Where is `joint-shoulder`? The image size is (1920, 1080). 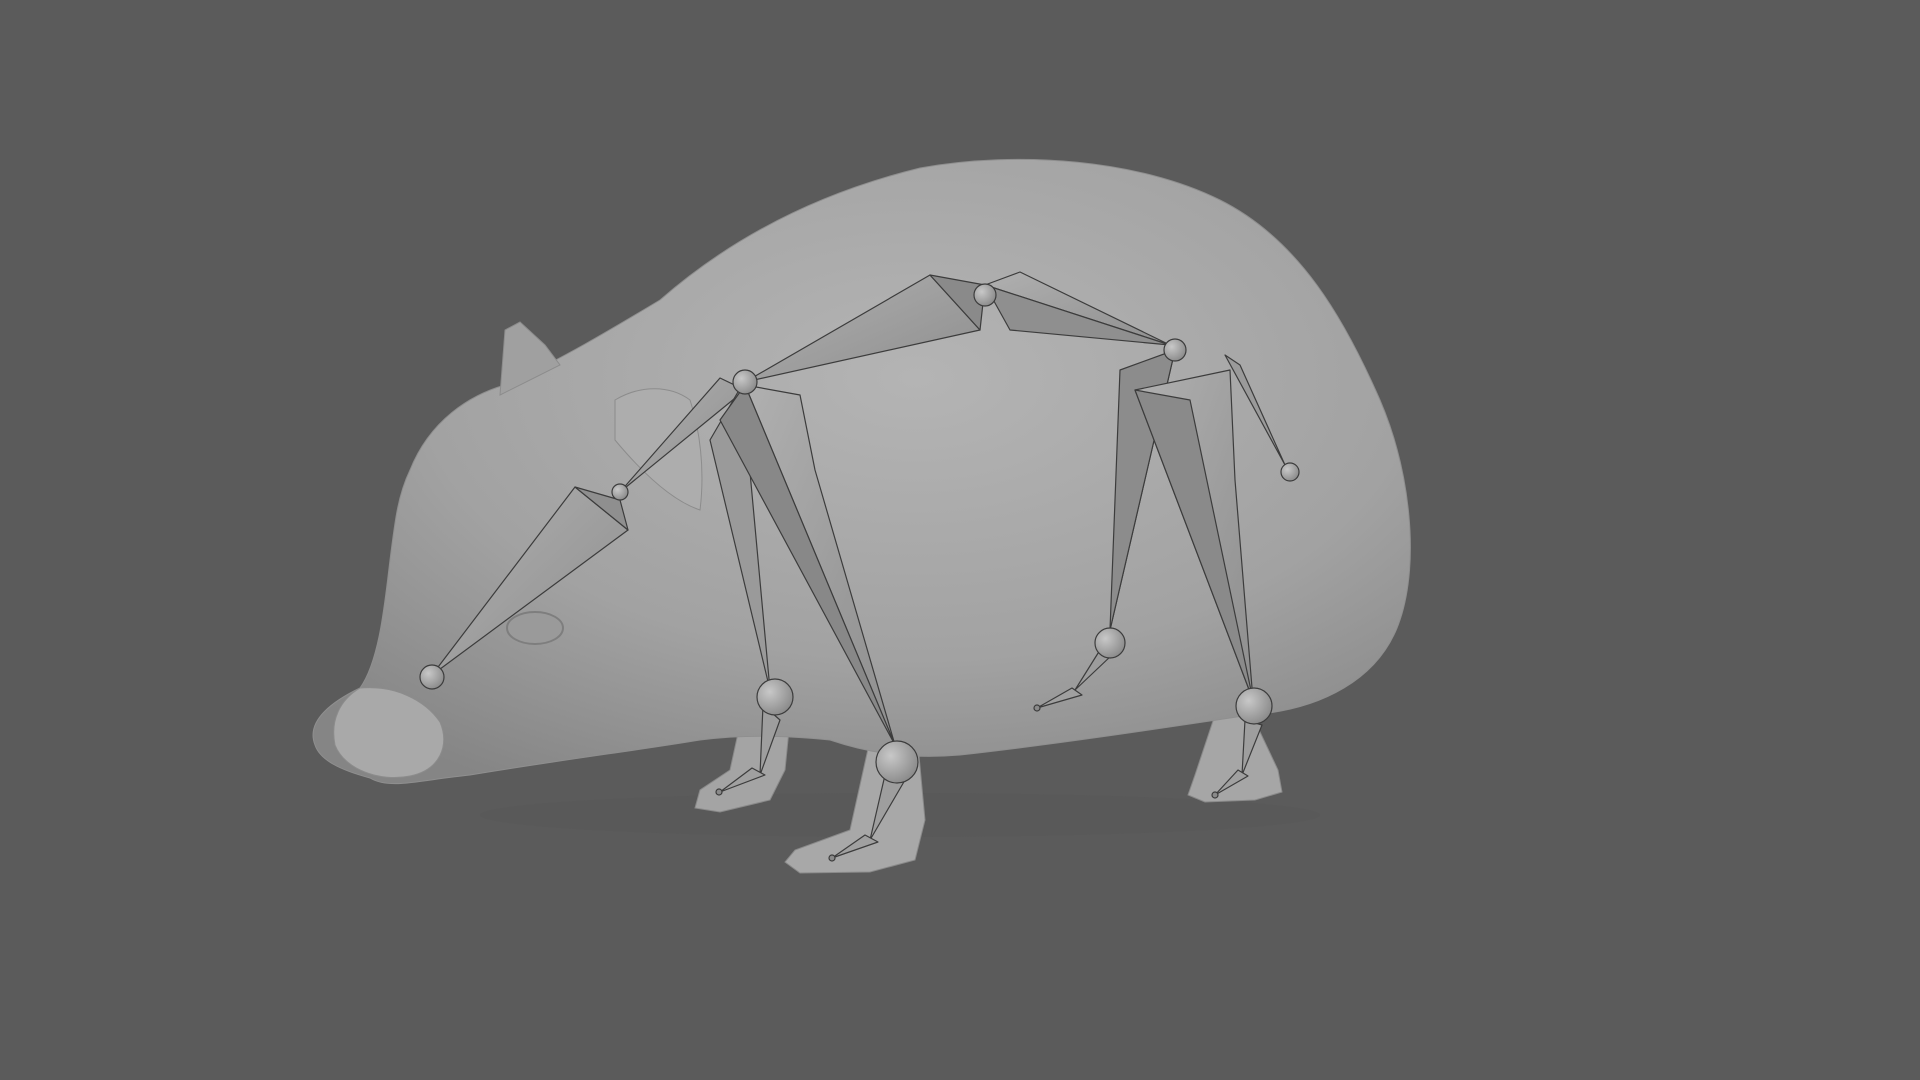
joint-shoulder is located at coordinates (745, 382).